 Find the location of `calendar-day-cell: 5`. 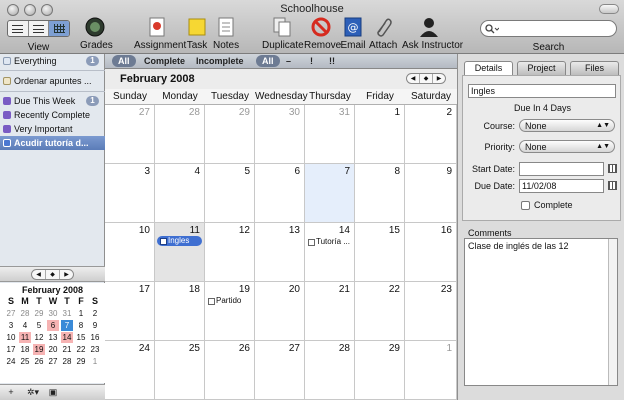

calendar-day-cell: 5 is located at coordinates (230, 193).